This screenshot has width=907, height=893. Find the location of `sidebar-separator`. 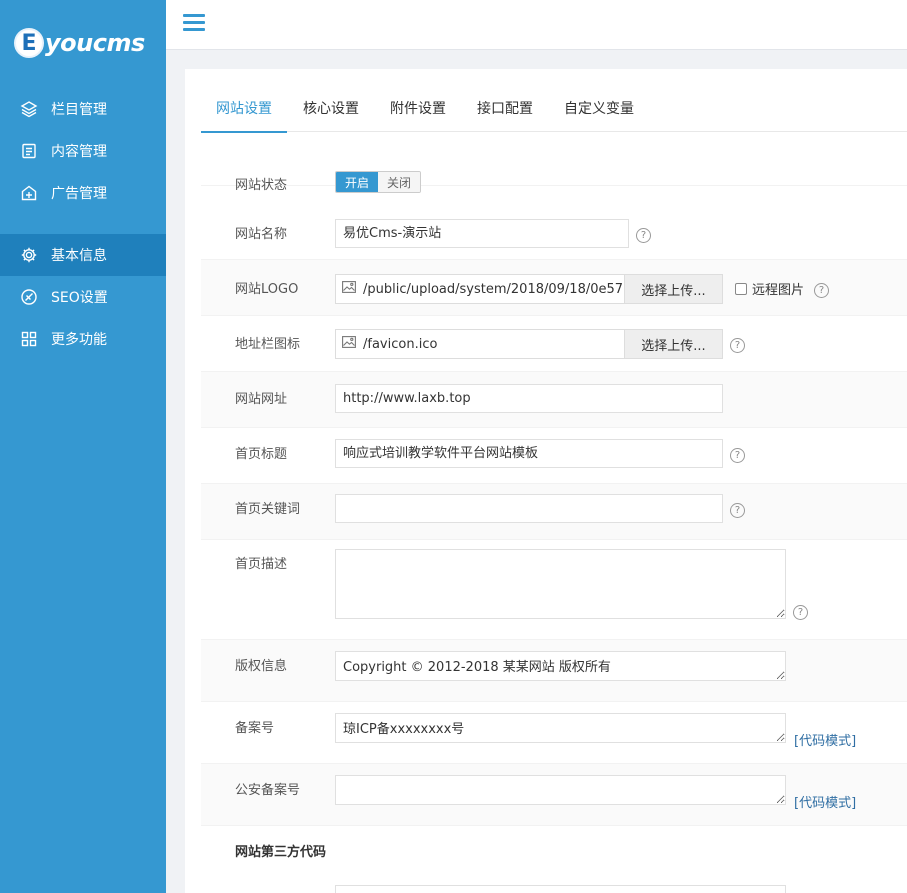

sidebar-separator is located at coordinates (83, 224).